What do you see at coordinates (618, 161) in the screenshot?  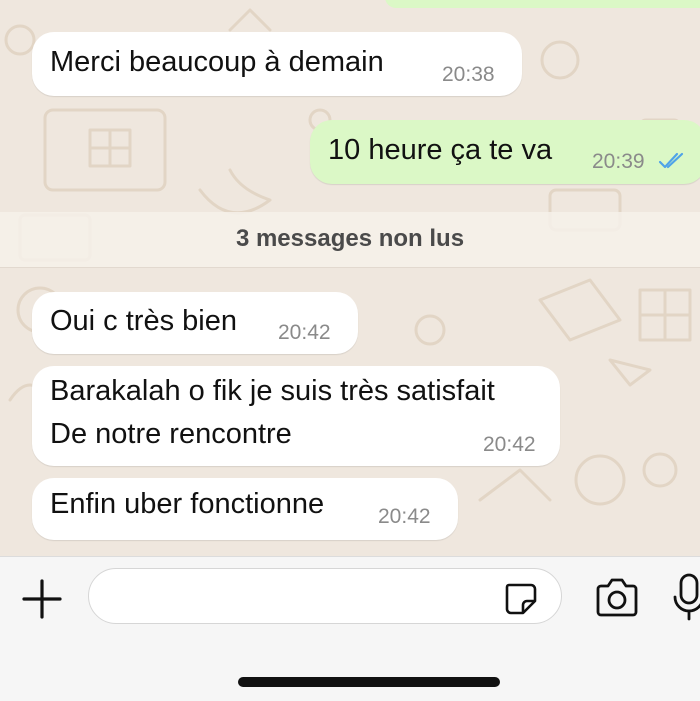 I see `message-time: 20:39` at bounding box center [618, 161].